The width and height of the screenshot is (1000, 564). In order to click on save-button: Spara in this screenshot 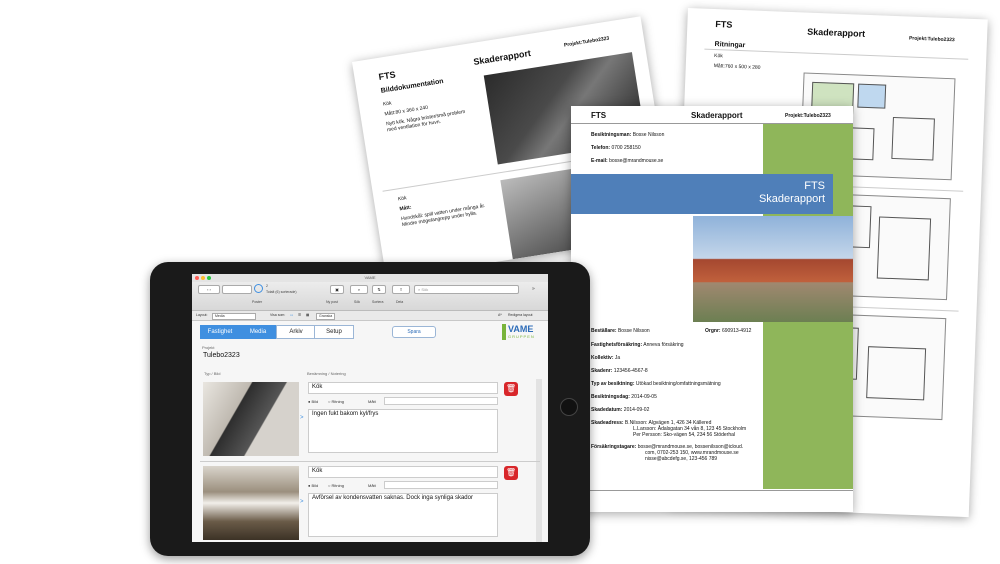, I will do `click(414, 332)`.